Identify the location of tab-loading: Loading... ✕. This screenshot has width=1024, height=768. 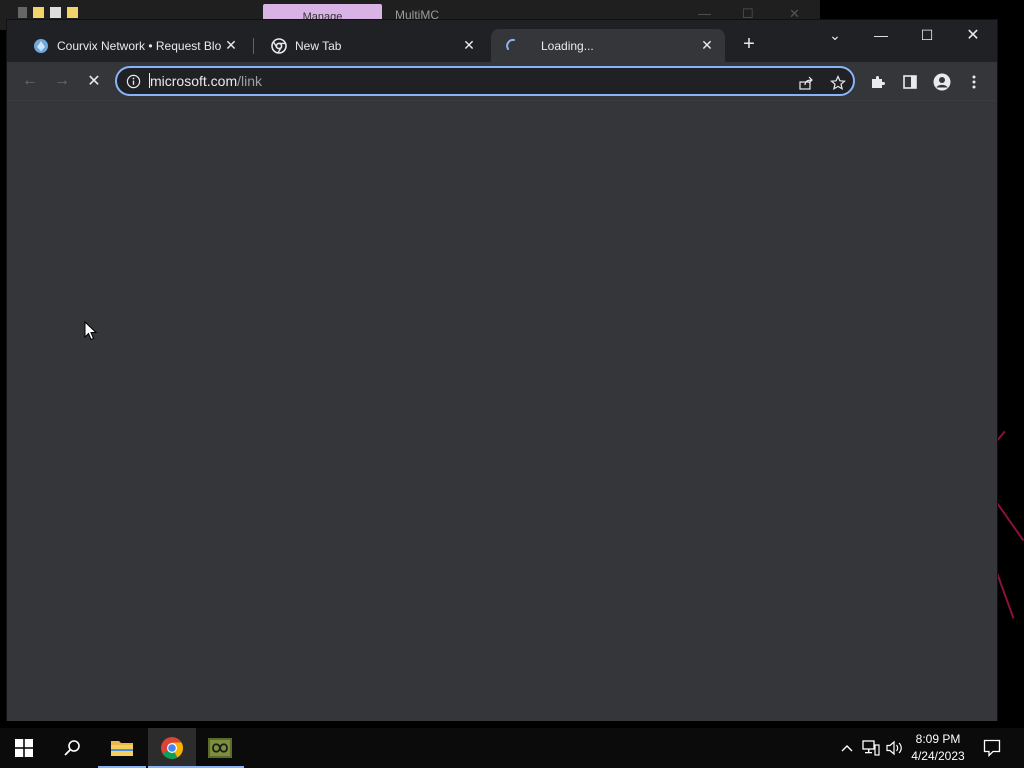
(608, 45).